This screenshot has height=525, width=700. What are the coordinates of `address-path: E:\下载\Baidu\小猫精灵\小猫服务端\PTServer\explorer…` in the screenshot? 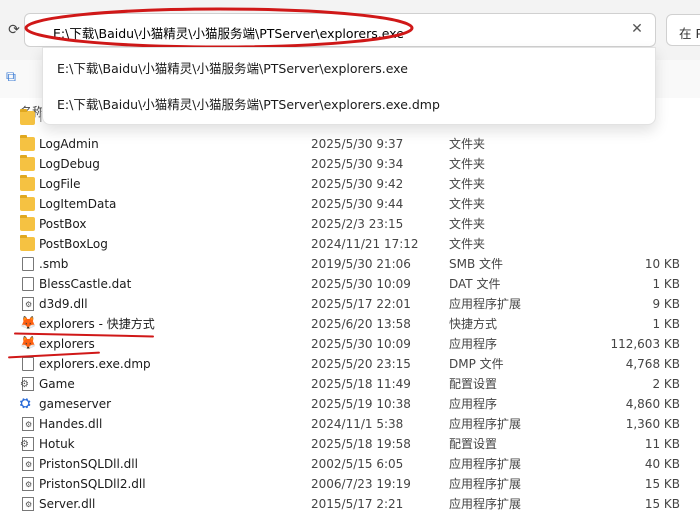 It's located at (228, 32).